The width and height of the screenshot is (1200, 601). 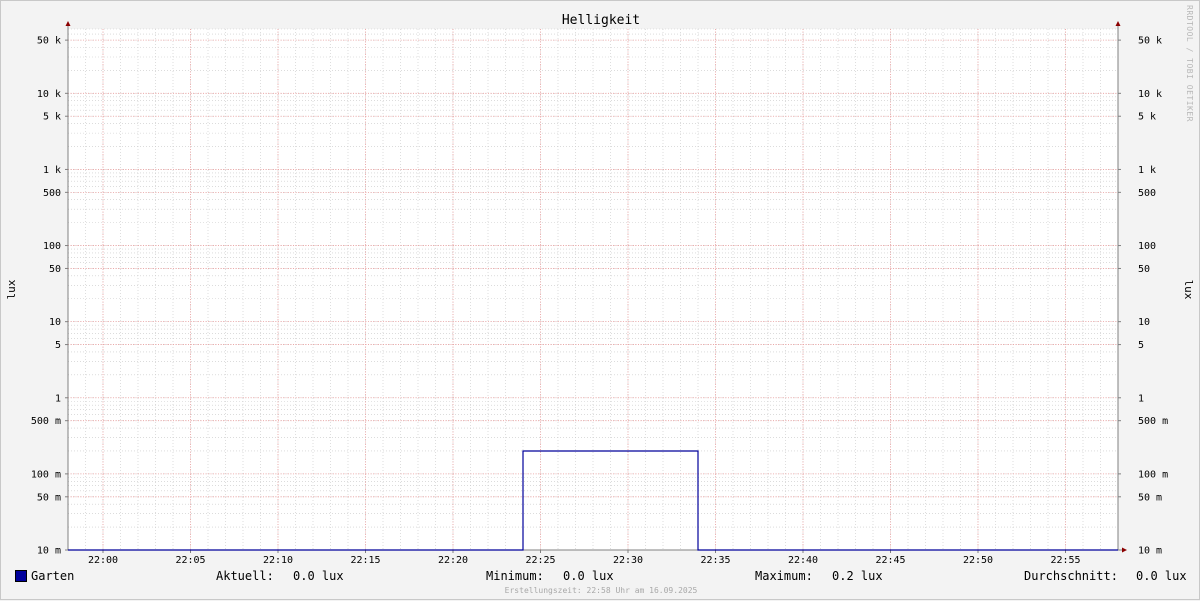 I want to click on y-tick-label-left: 10 k, so click(x=49, y=94).